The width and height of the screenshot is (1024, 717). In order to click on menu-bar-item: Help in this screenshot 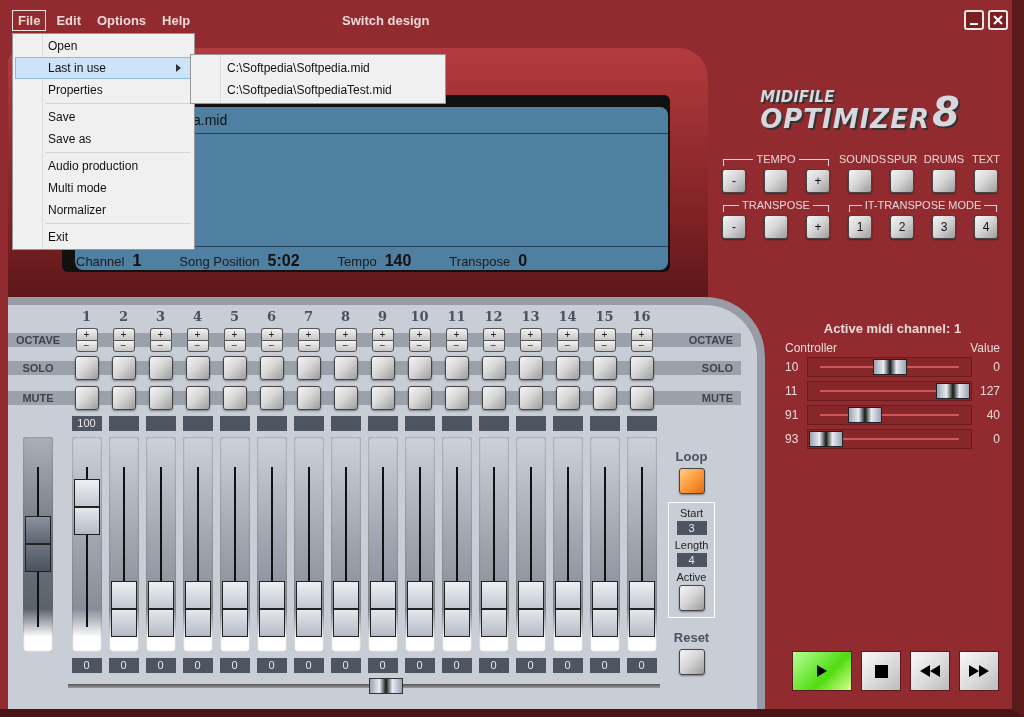, I will do `click(176, 20)`.